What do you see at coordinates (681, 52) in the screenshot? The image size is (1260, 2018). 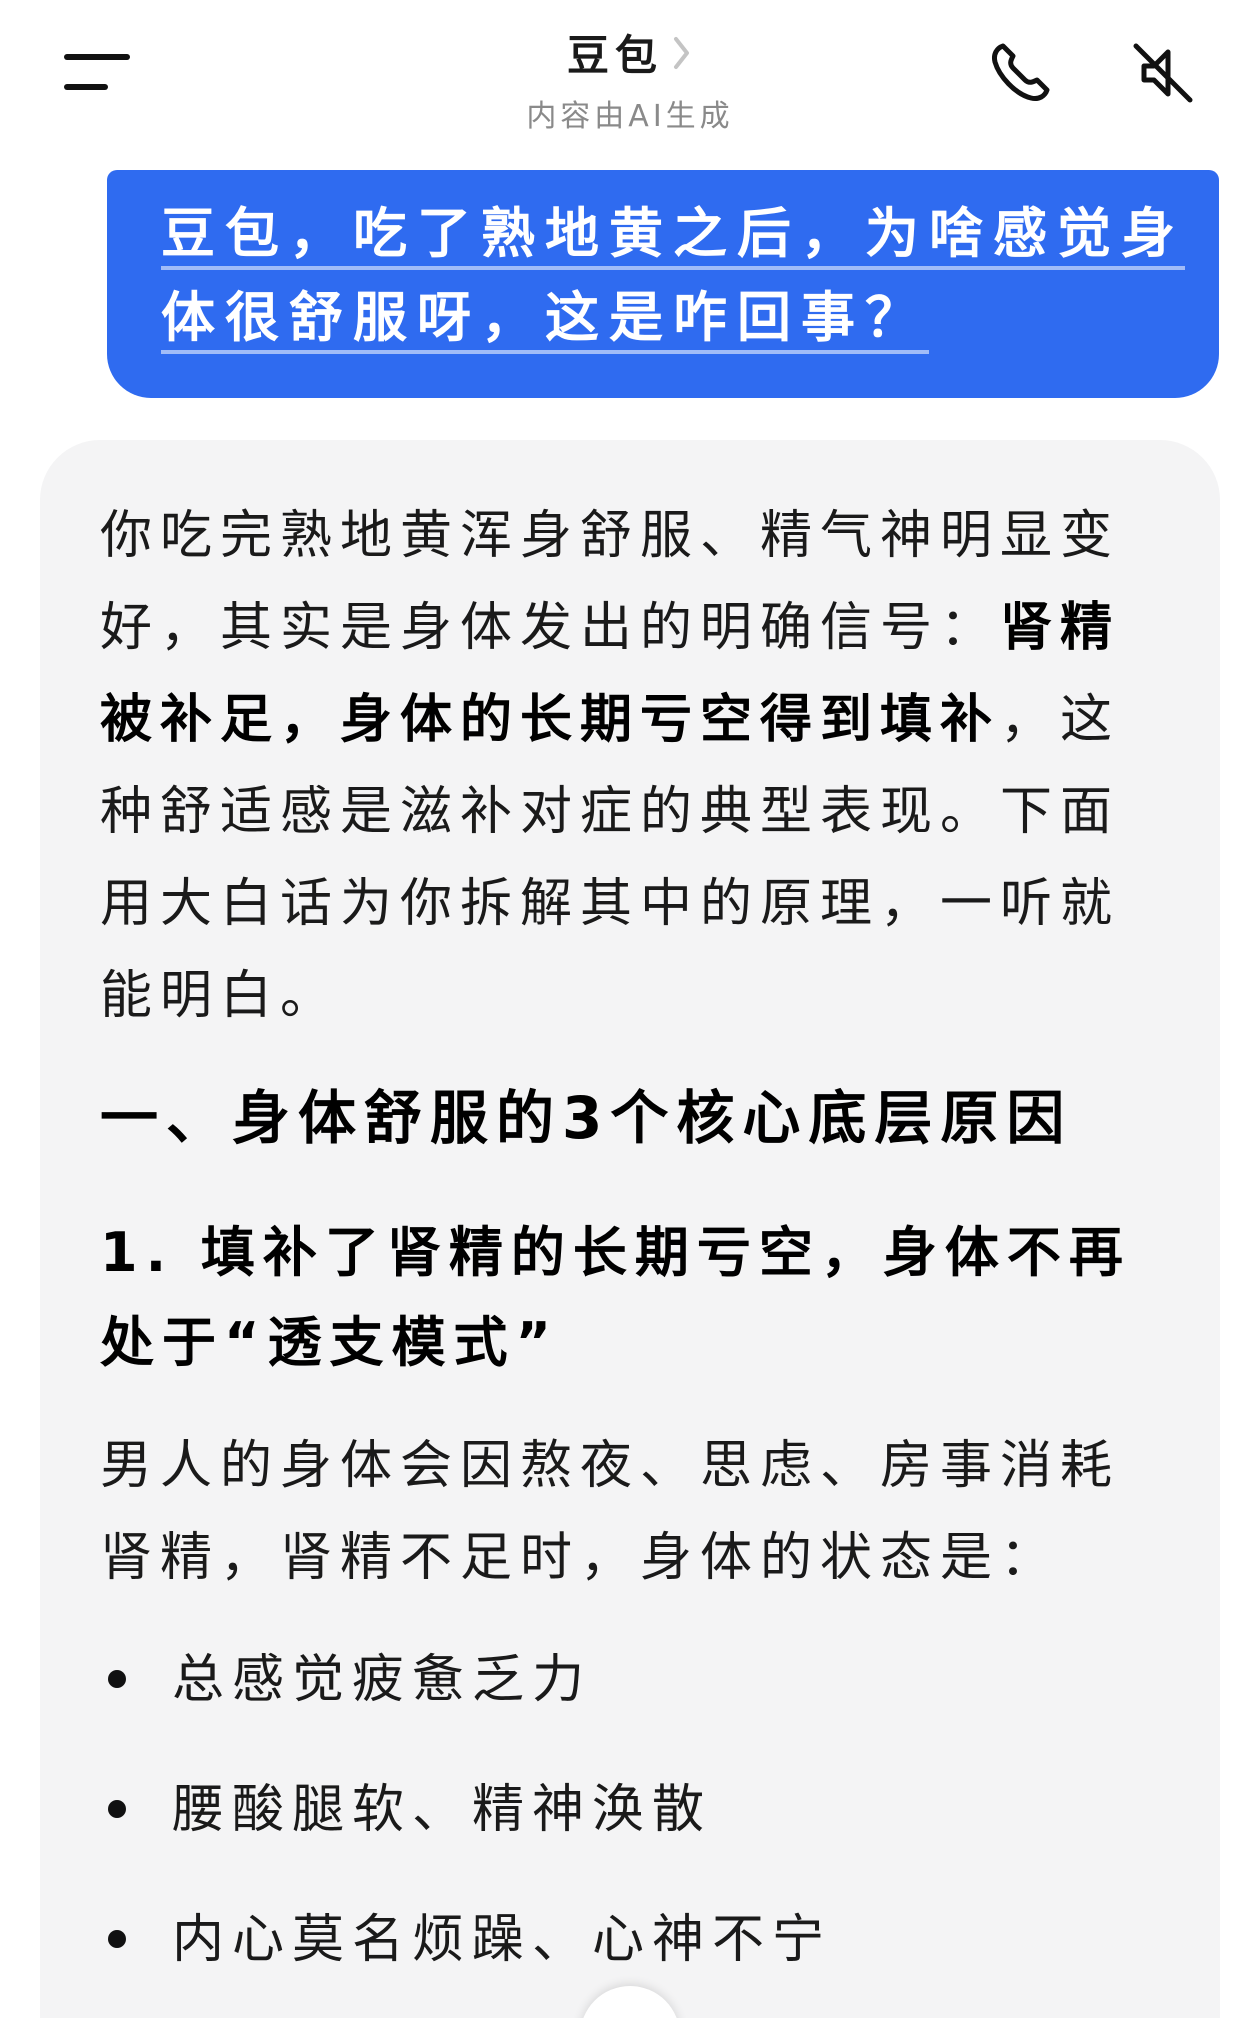 I see `chevron-right-icon` at bounding box center [681, 52].